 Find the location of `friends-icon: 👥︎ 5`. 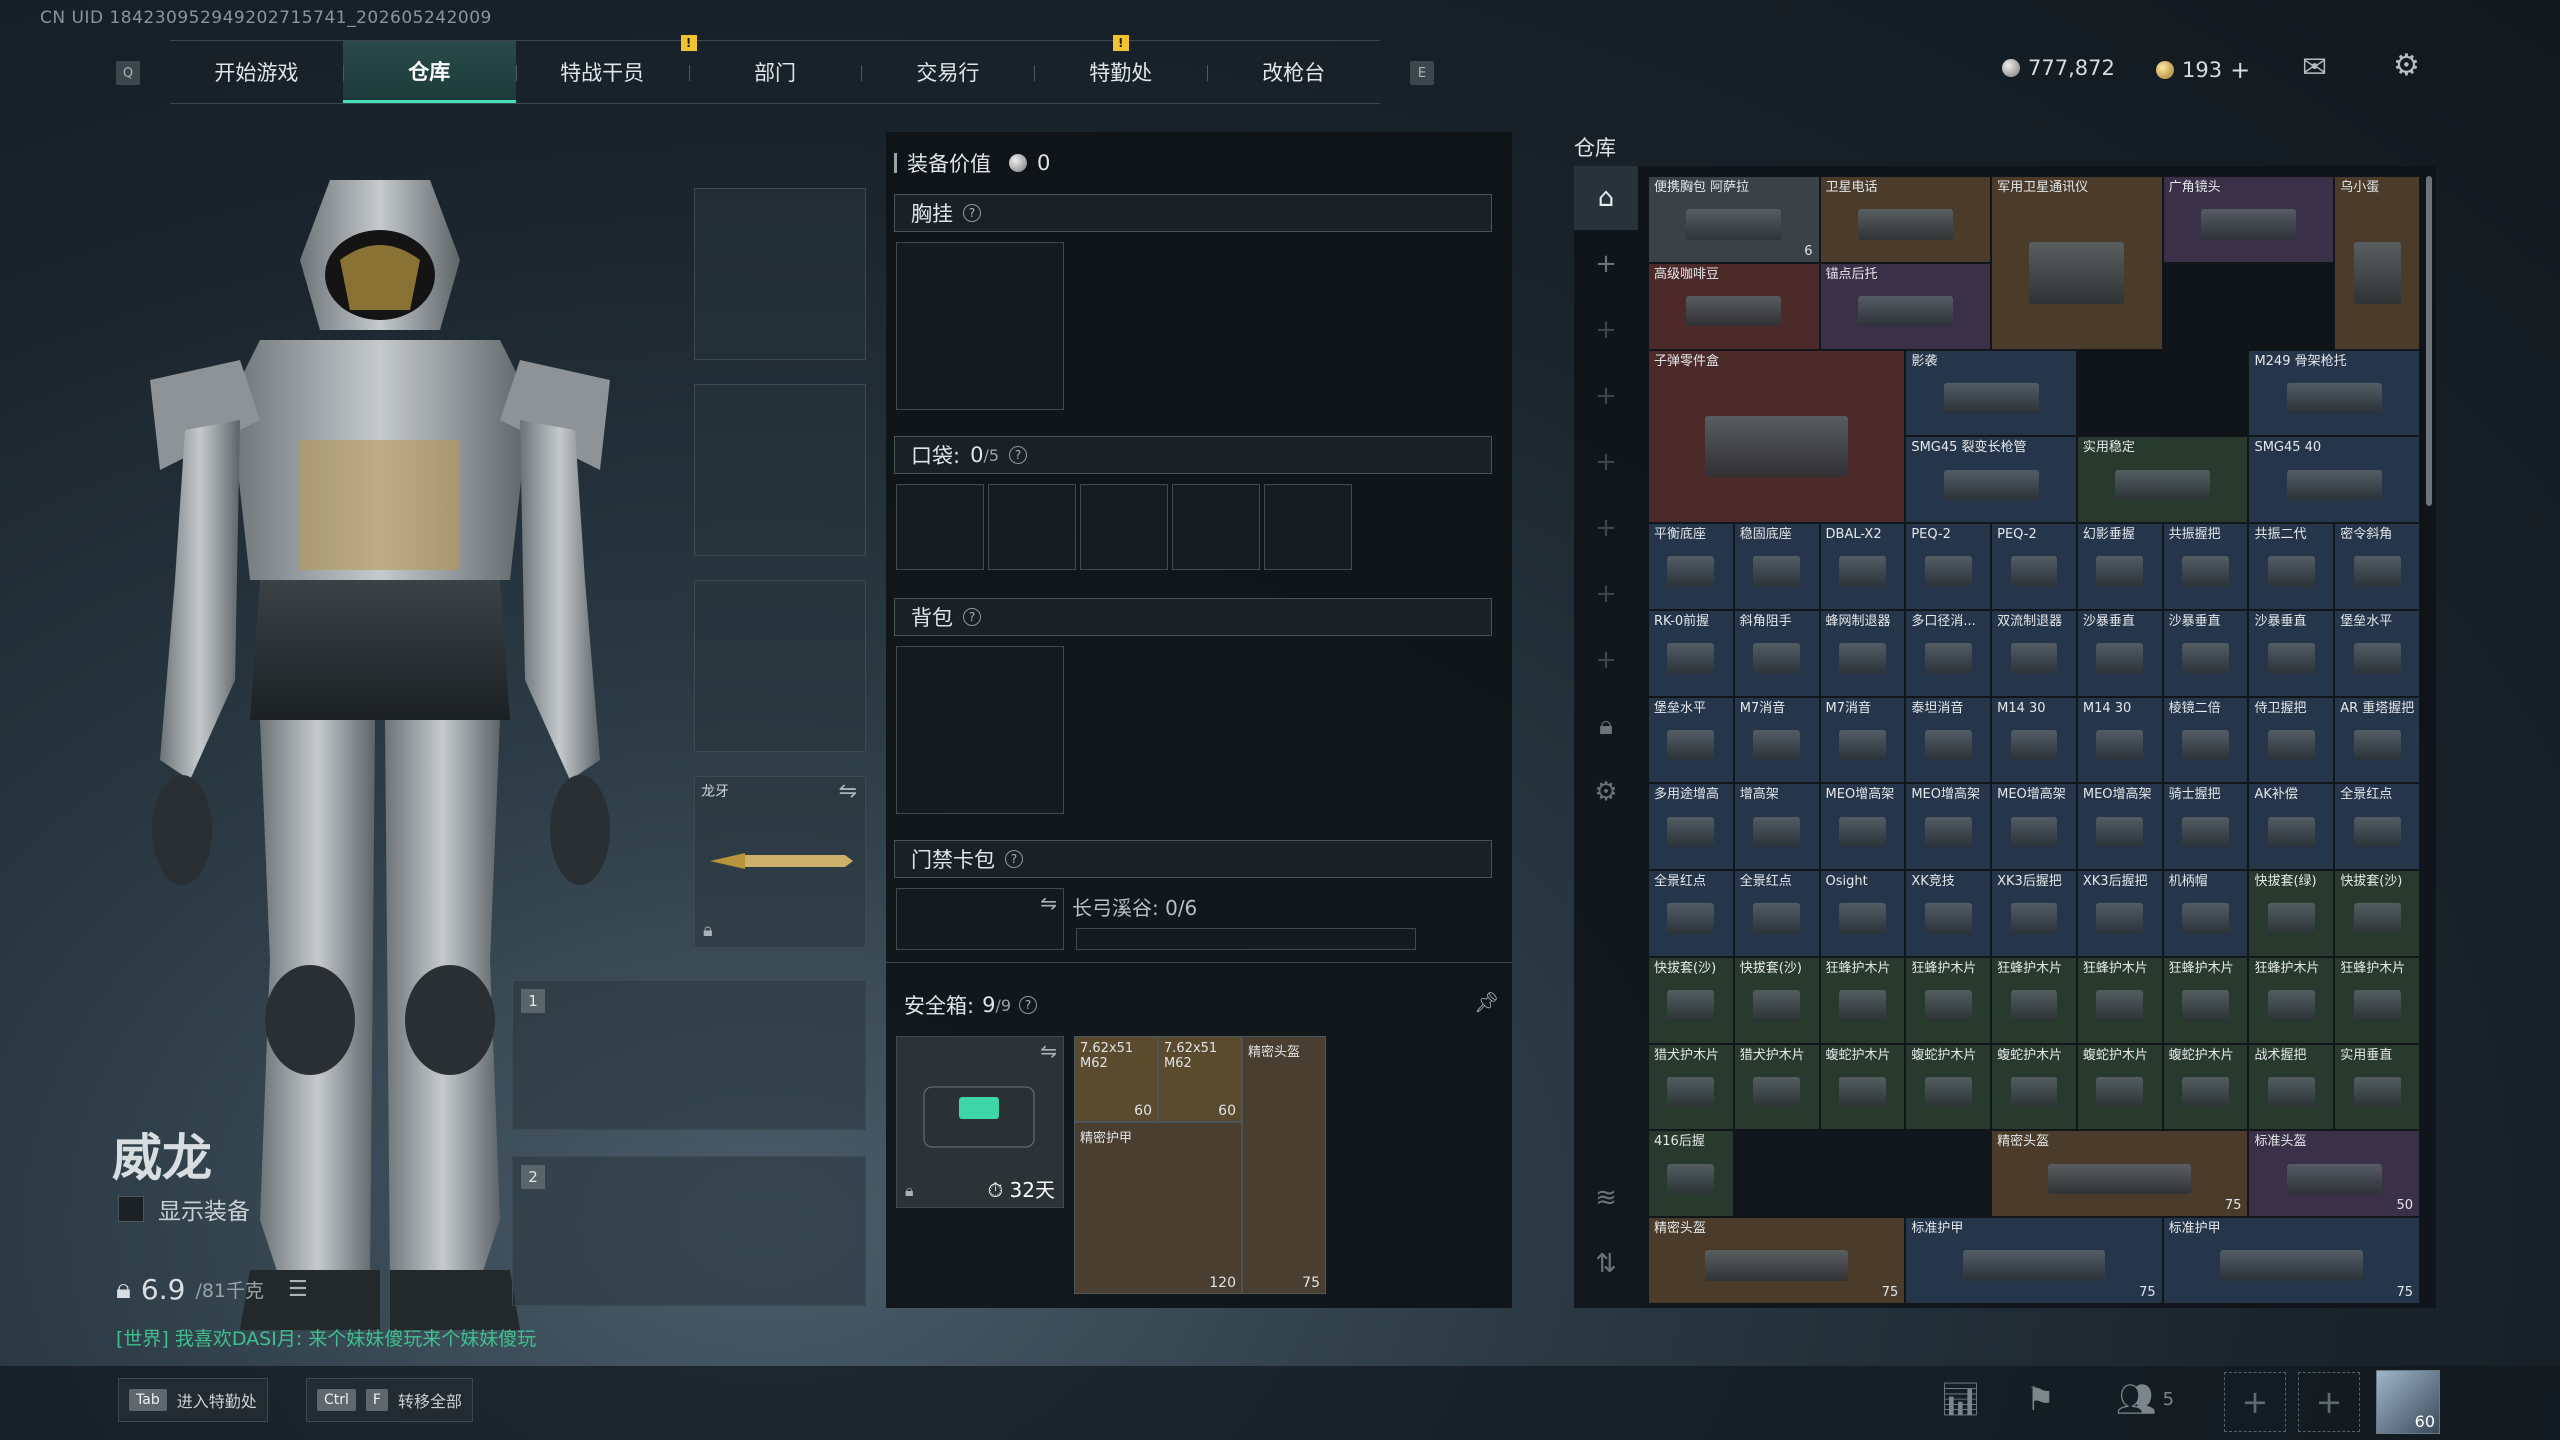

friends-icon: 👥︎ 5 is located at coordinates (2145, 1399).